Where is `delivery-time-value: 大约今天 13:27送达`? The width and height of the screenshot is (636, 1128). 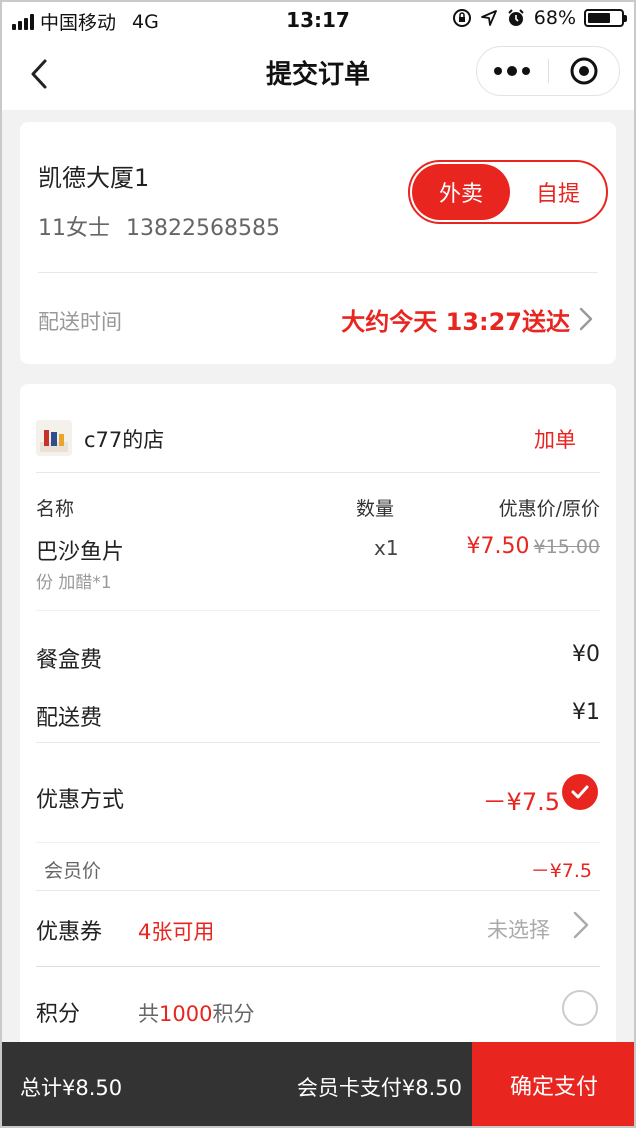
delivery-time-value: 大约今天 13:27送达 is located at coordinates (455, 319).